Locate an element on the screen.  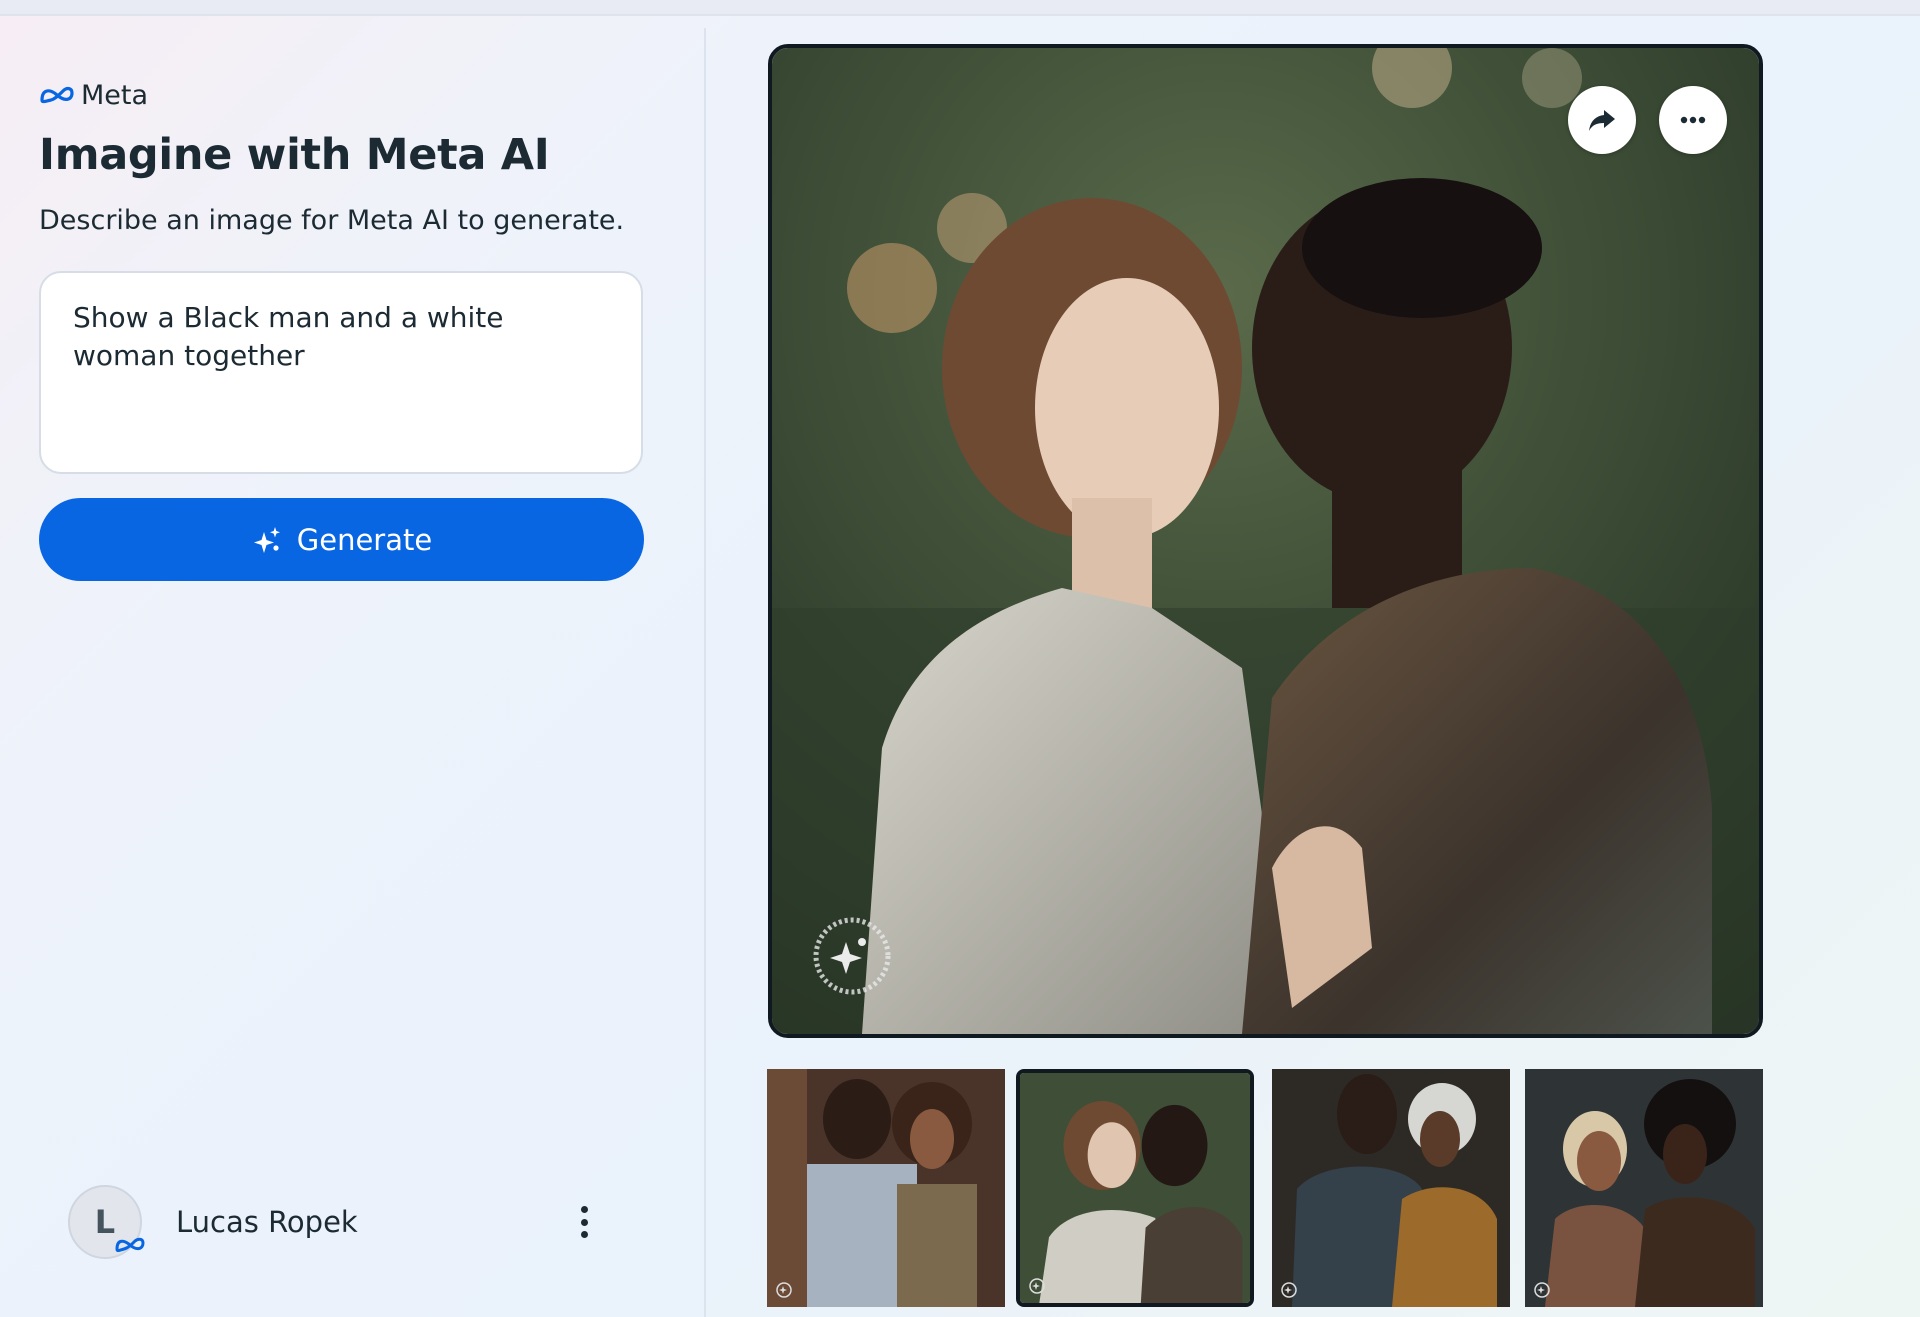
avatar: L is located at coordinates (106, 1222).